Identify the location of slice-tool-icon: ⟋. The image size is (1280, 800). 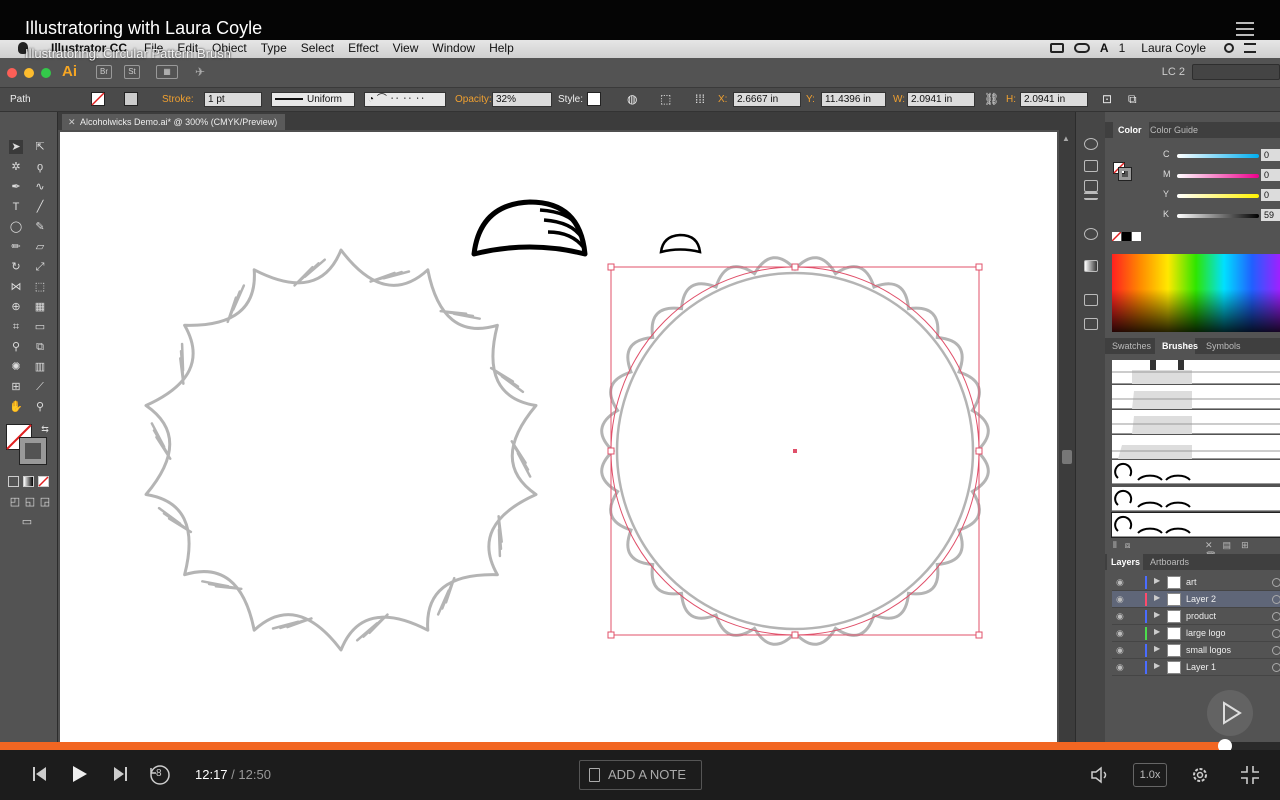
(40, 387).